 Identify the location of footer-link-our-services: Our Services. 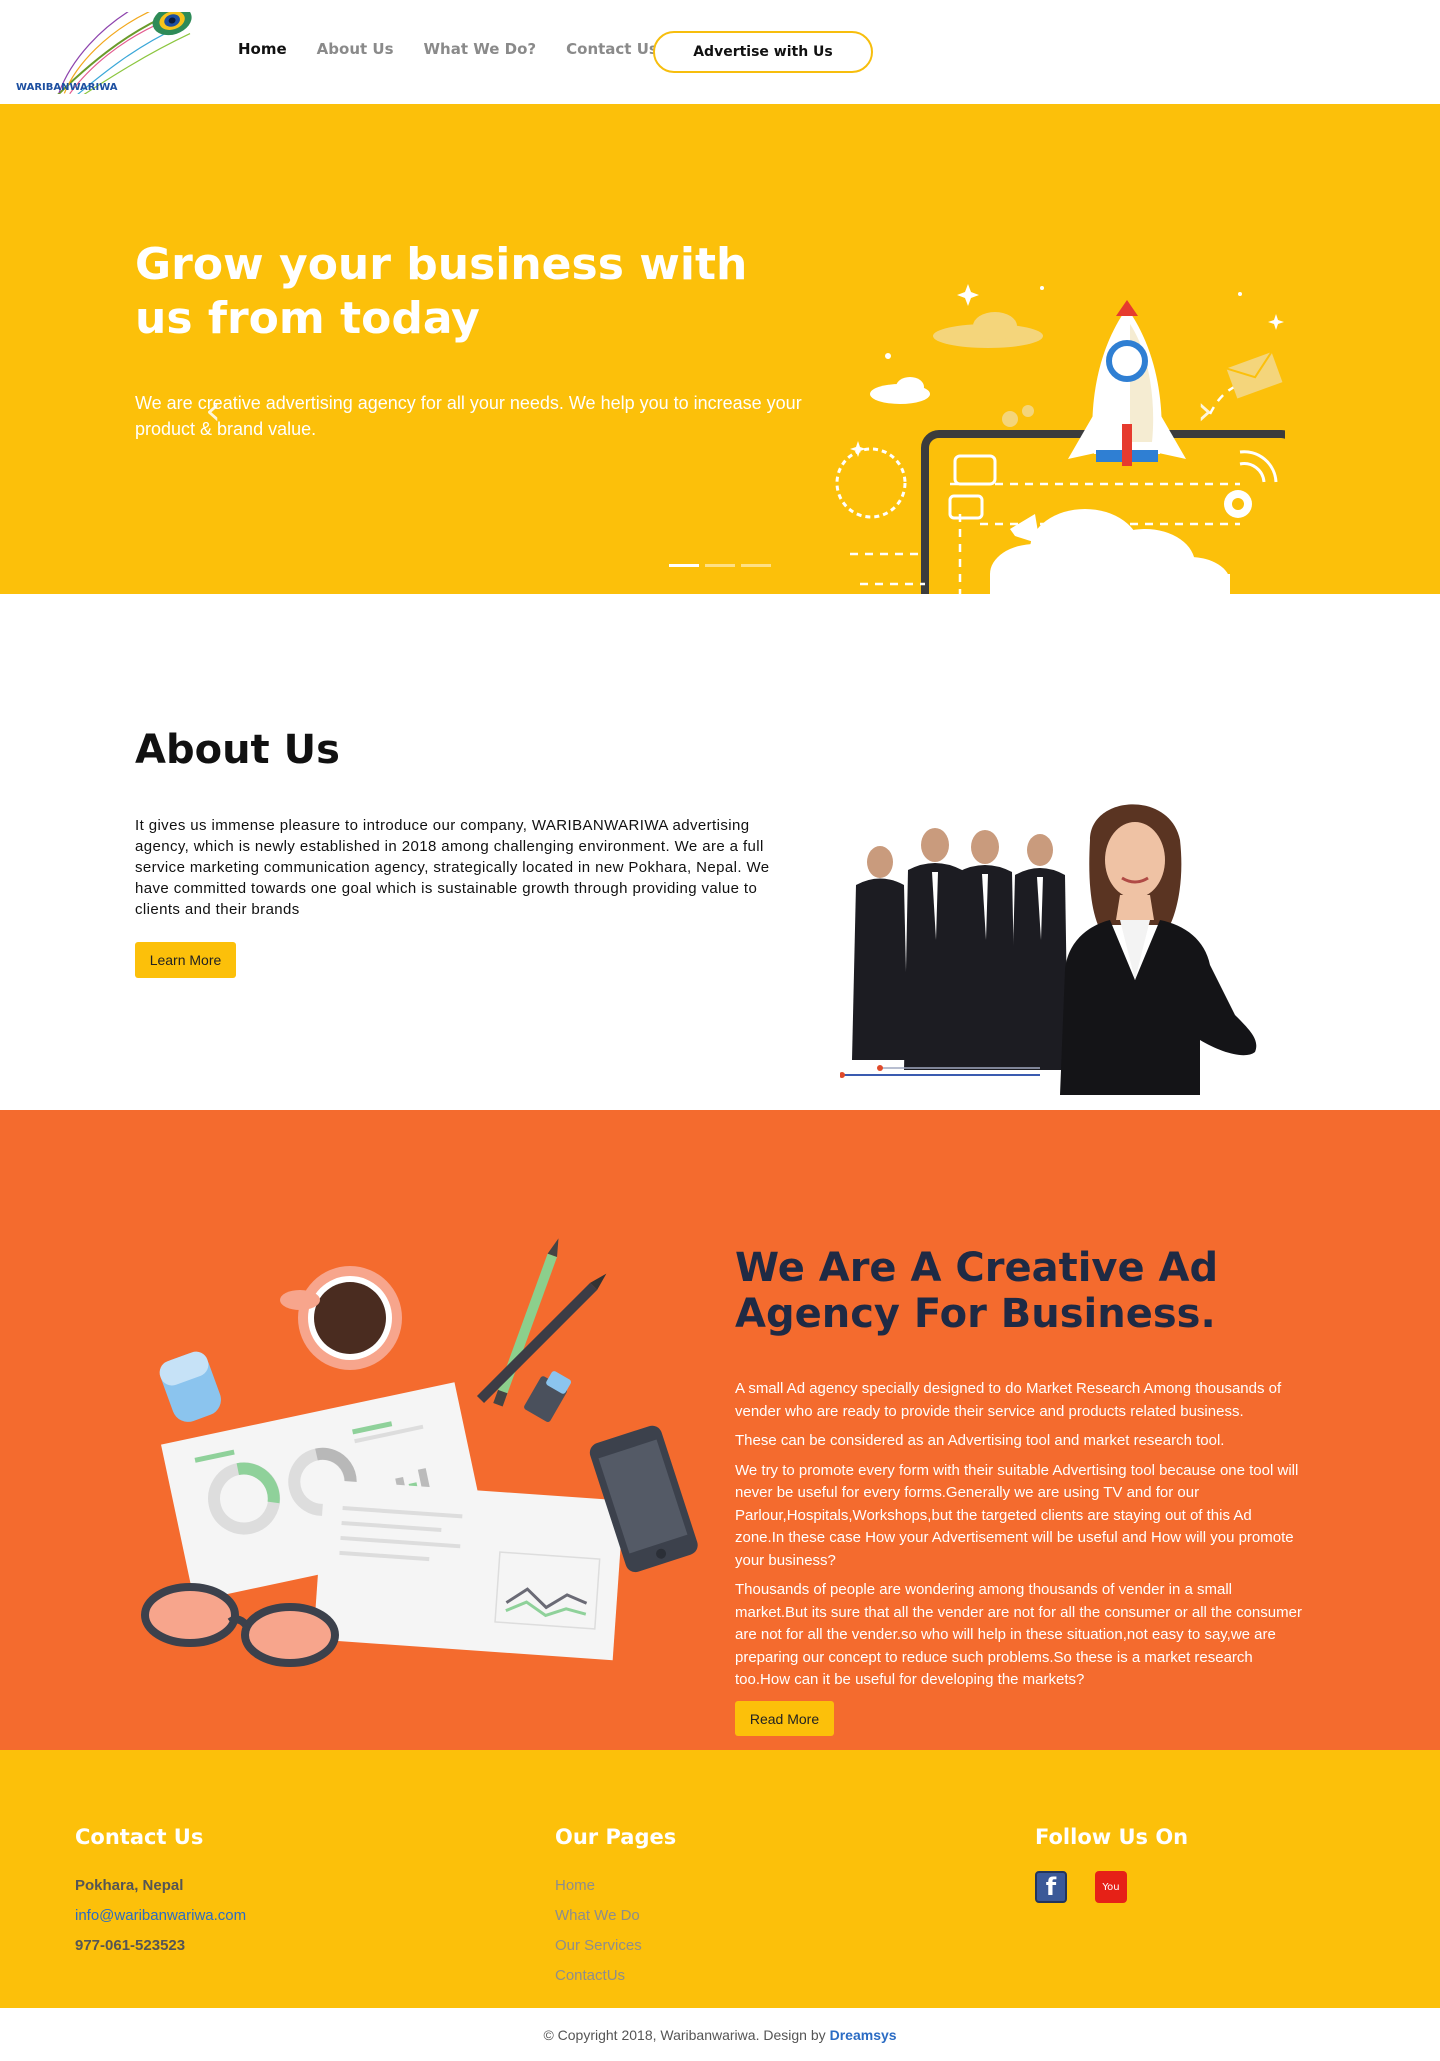
(615, 1946).